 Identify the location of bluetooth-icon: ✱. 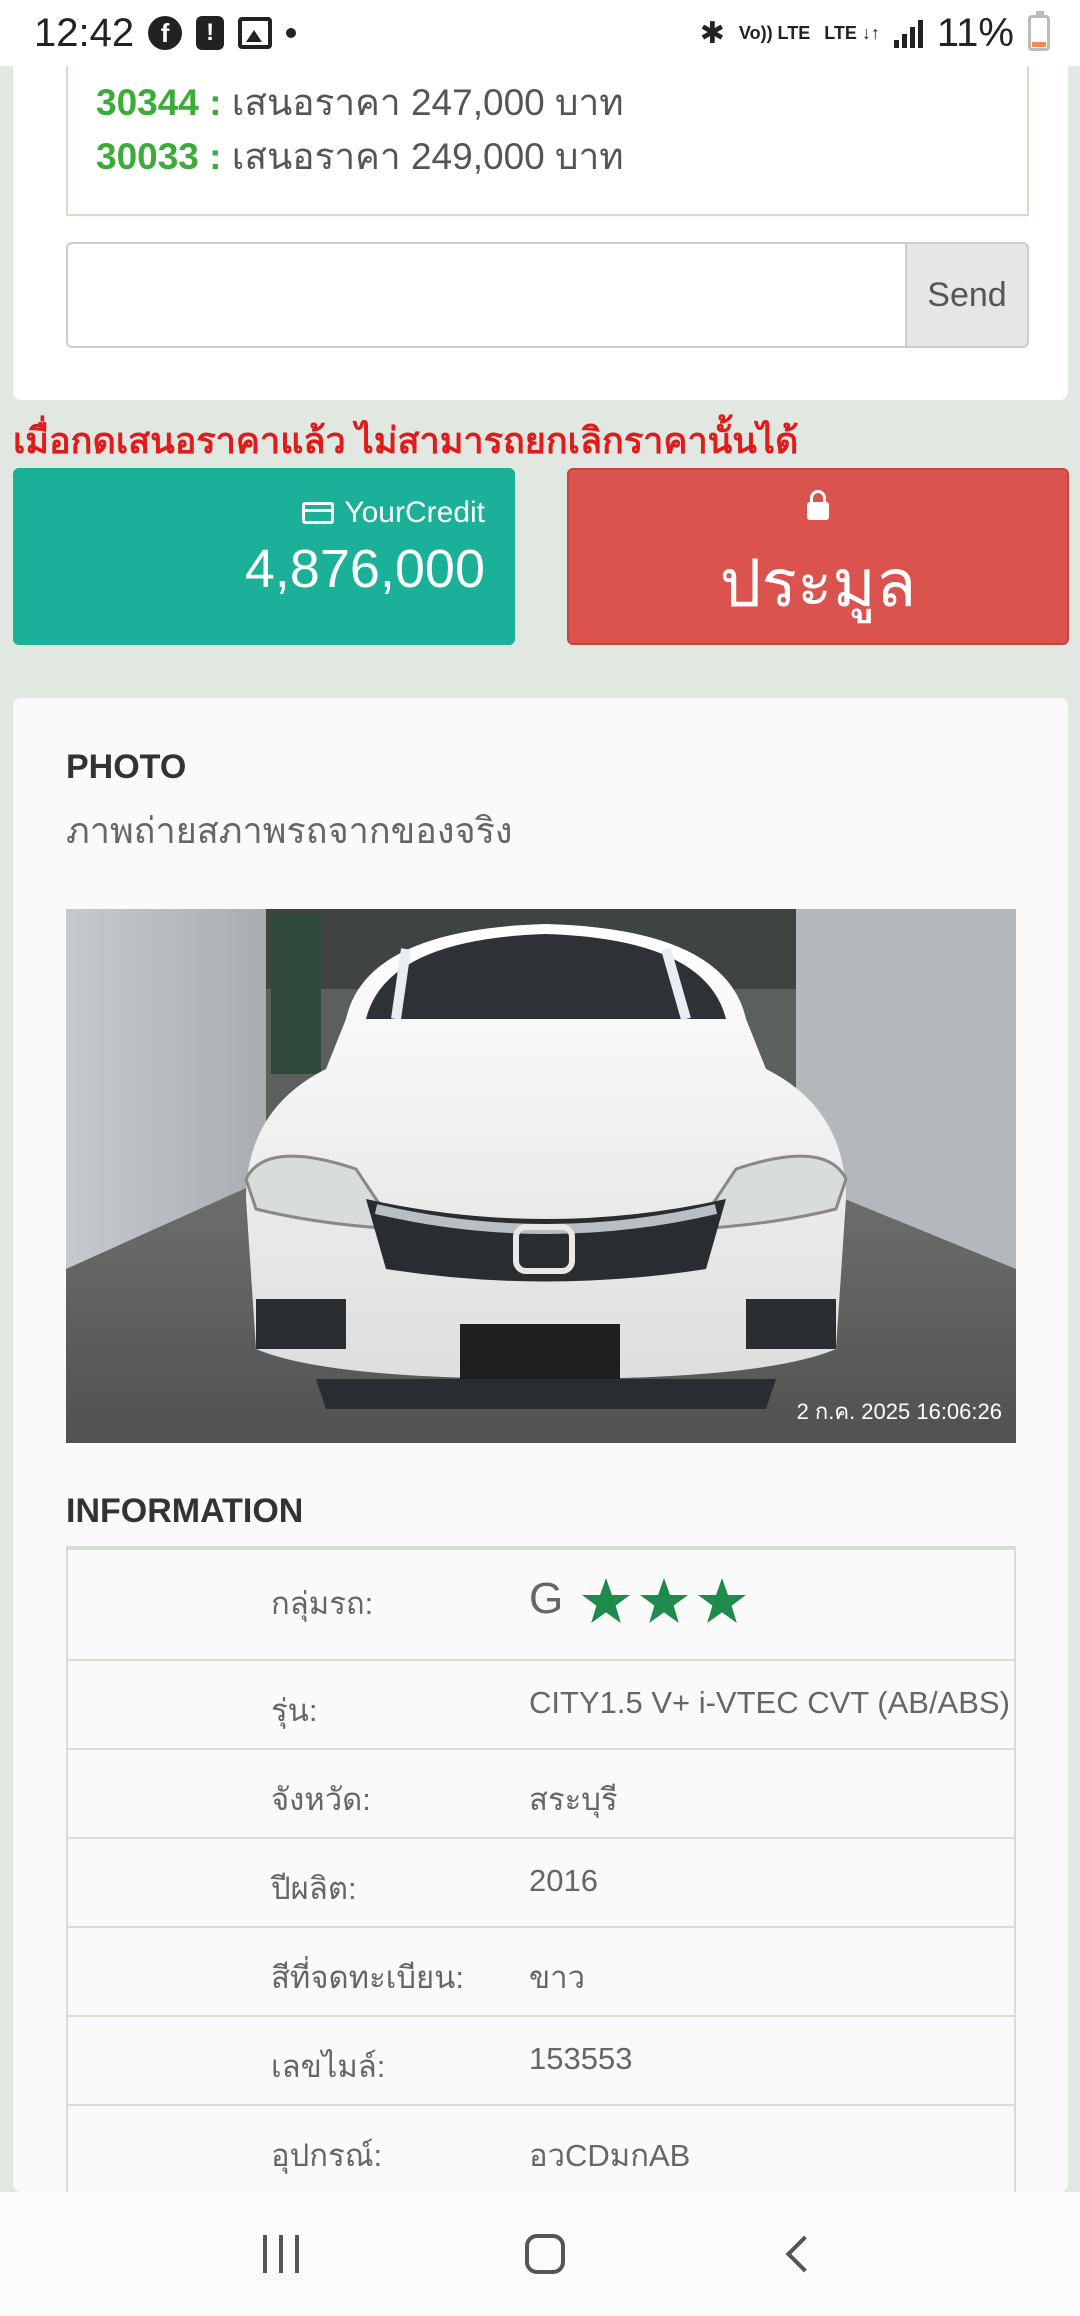
(712, 33).